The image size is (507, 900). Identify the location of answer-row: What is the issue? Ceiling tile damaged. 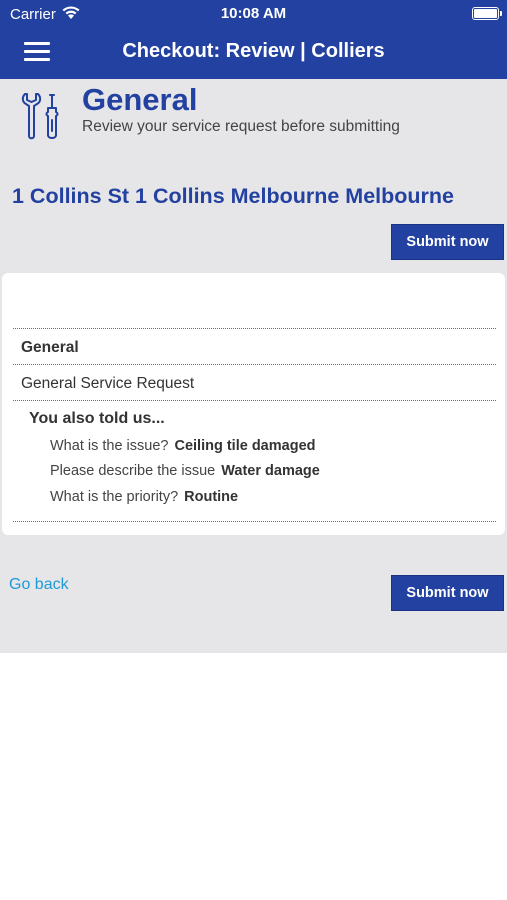
(182, 446).